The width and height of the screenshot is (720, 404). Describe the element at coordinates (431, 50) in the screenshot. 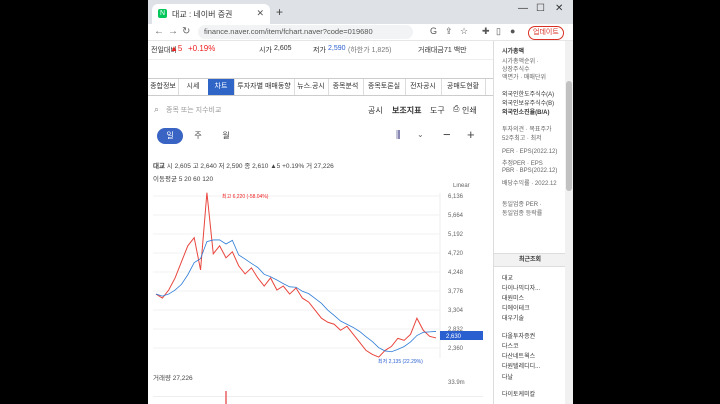

I see `value-label: 거래대금` at that location.